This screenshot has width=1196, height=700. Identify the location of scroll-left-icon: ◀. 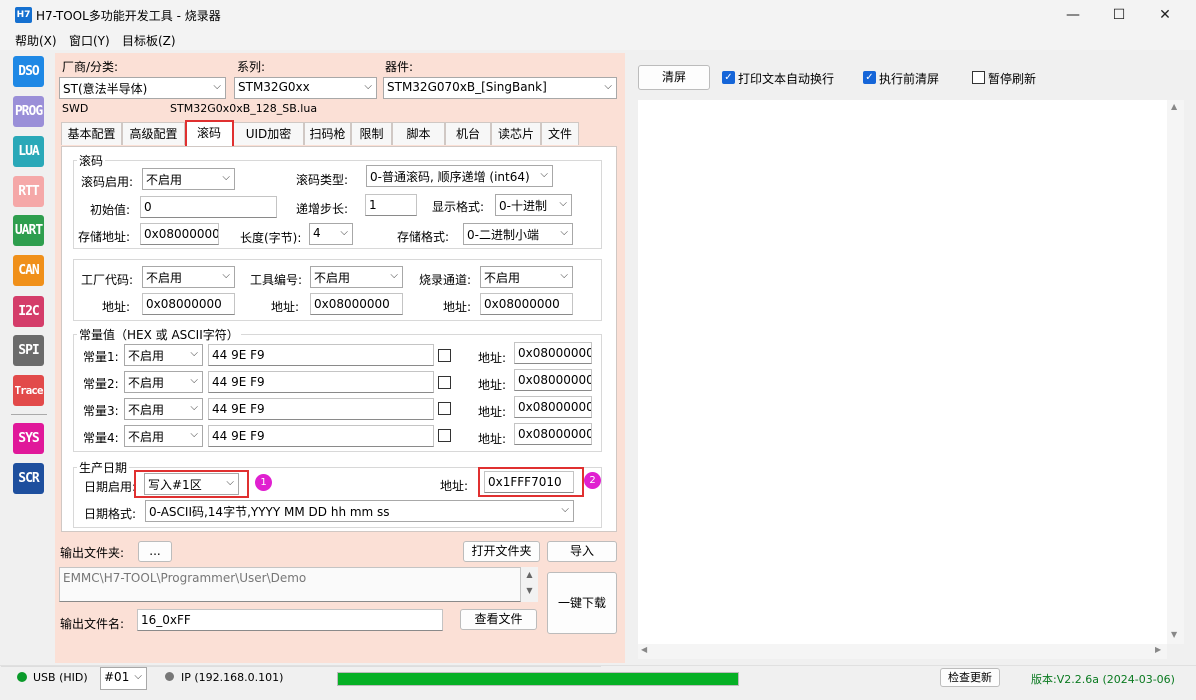
(644, 649).